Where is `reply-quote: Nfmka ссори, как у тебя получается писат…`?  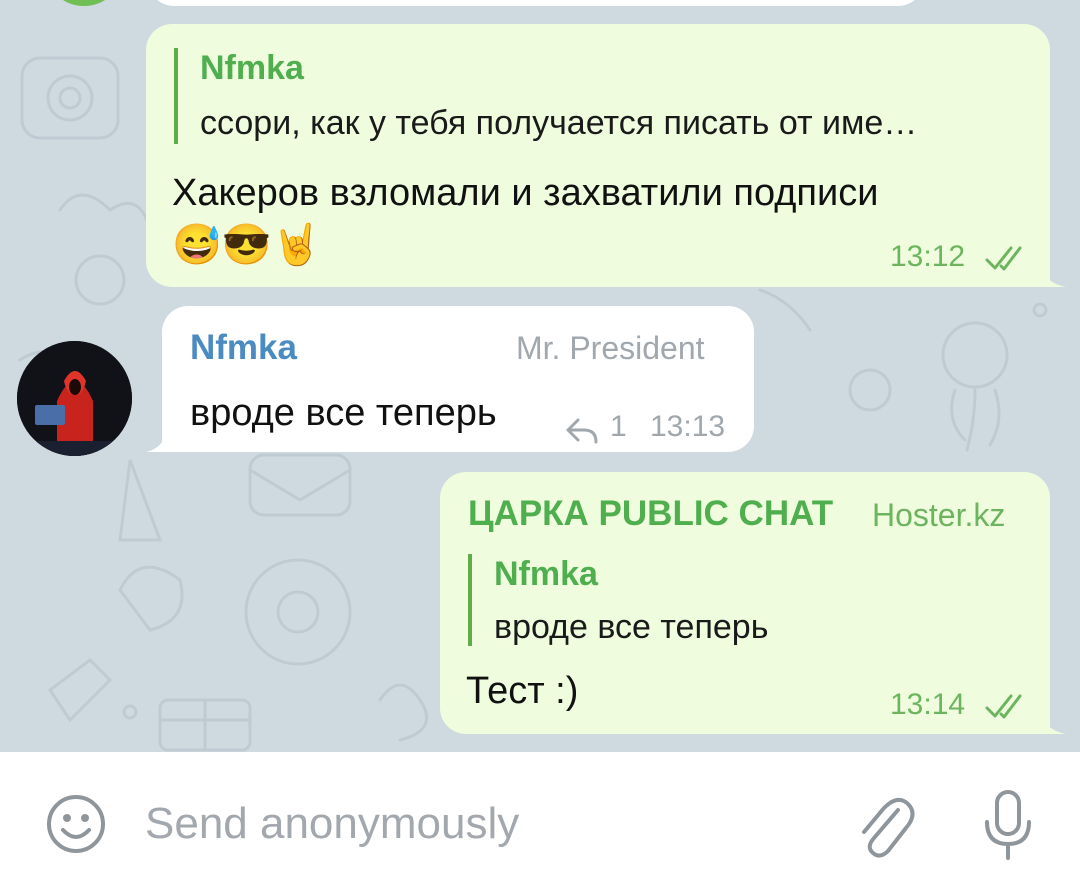 reply-quote: Nfmka ссори, как у тебя получается писат… is located at coordinates (545, 96).